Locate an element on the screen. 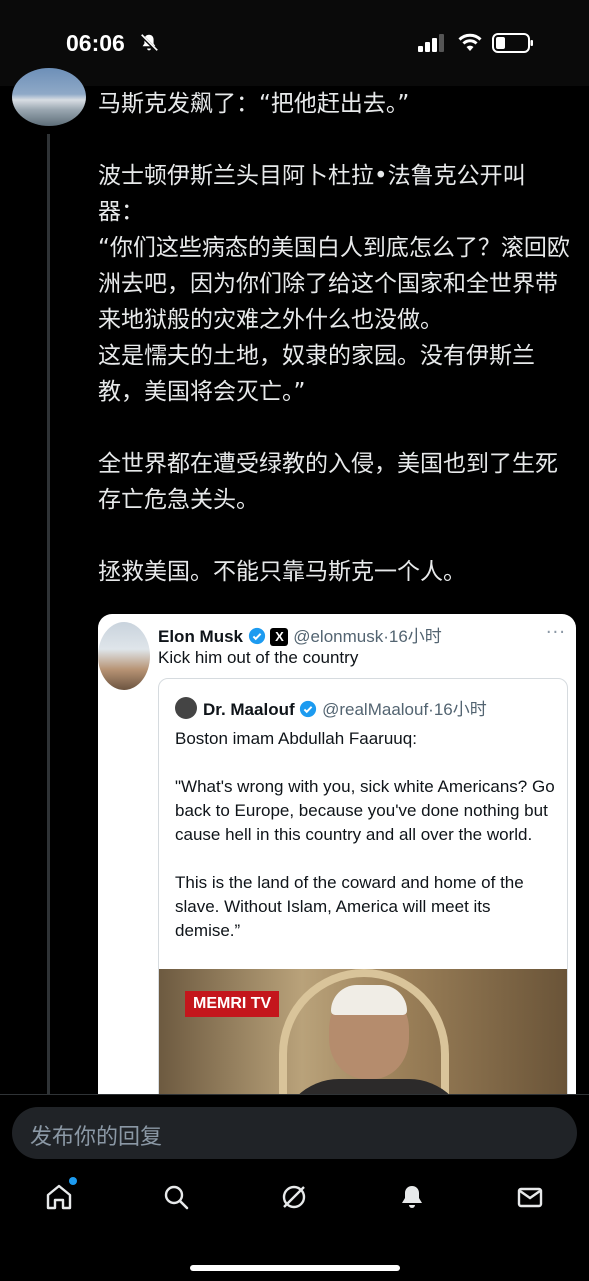  more-options-icon: ··· is located at coordinates (556, 632).